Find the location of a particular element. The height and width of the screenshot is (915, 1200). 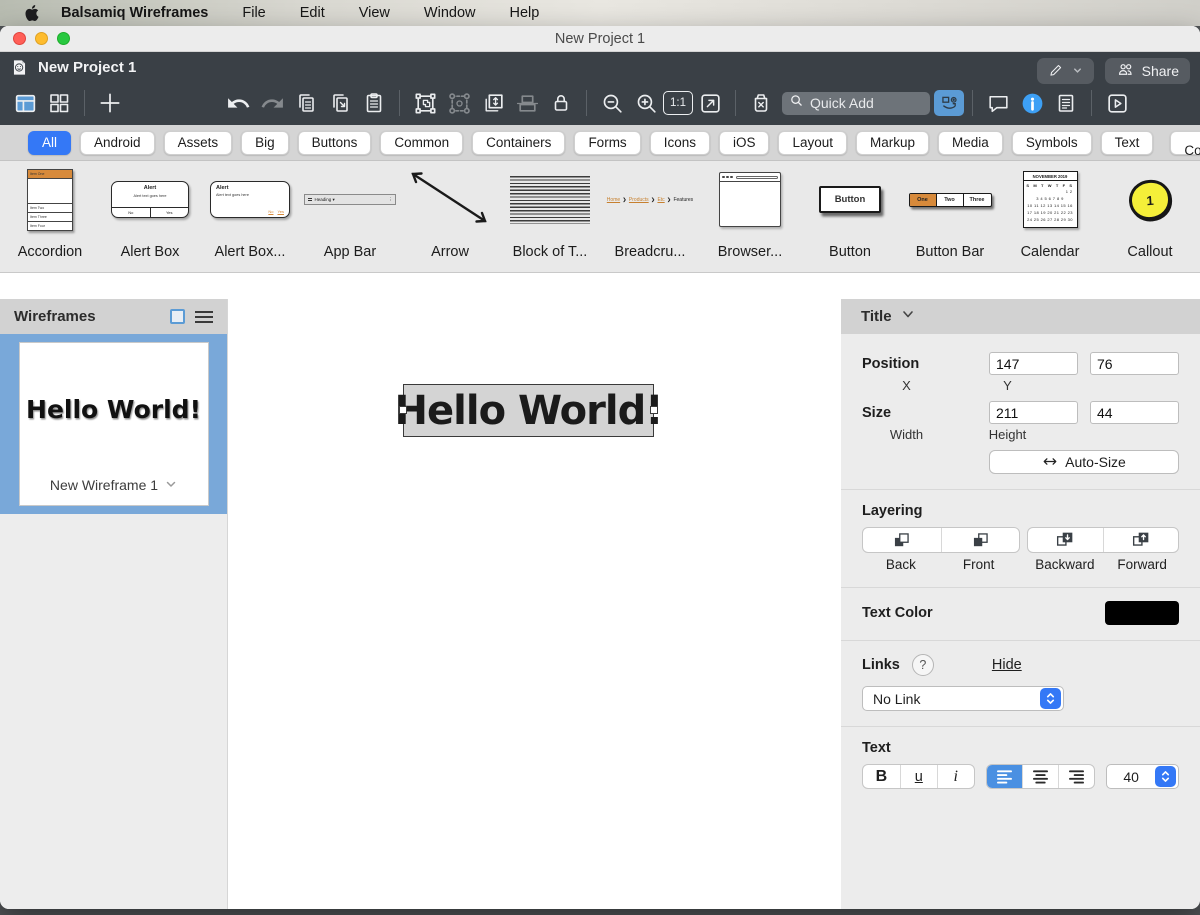

group-button is located at coordinates (425, 103).